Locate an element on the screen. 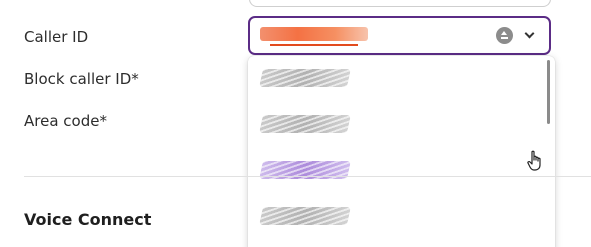 The image size is (591, 247). dropdown-scrollbar is located at coordinates (548, 92).